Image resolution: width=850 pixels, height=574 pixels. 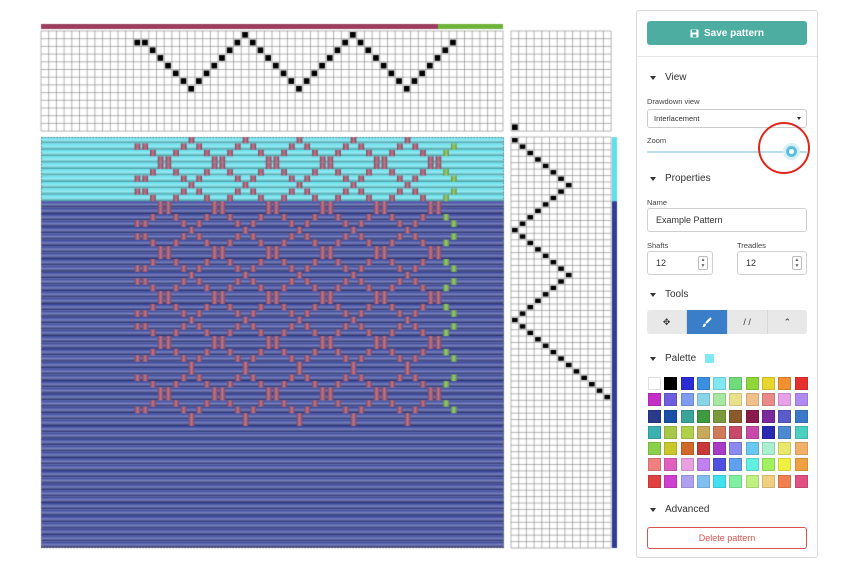 I want to click on chevron-down-icon, so click(x=799, y=118).